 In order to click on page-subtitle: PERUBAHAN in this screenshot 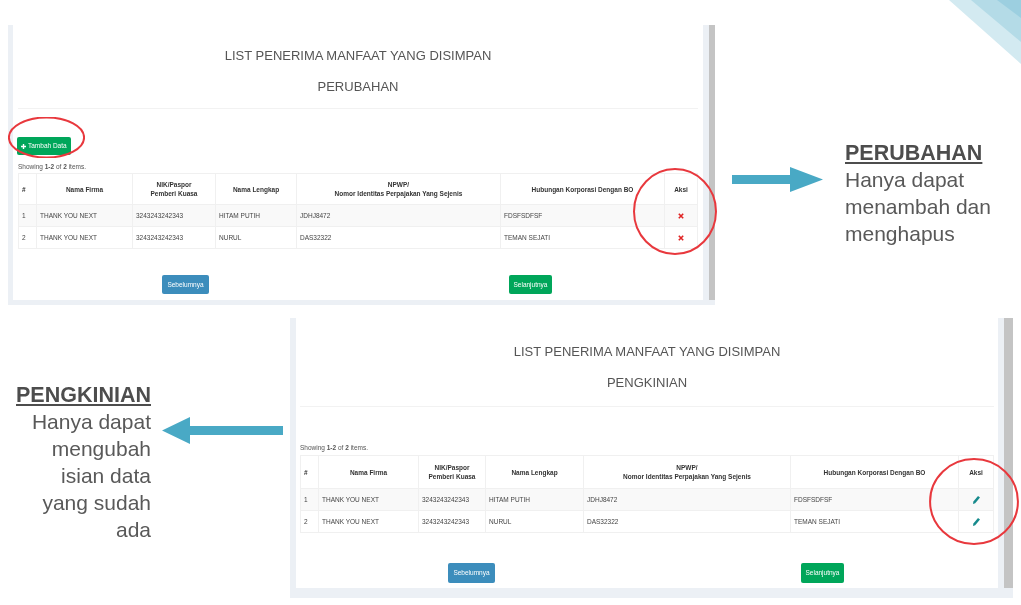, I will do `click(358, 87)`.